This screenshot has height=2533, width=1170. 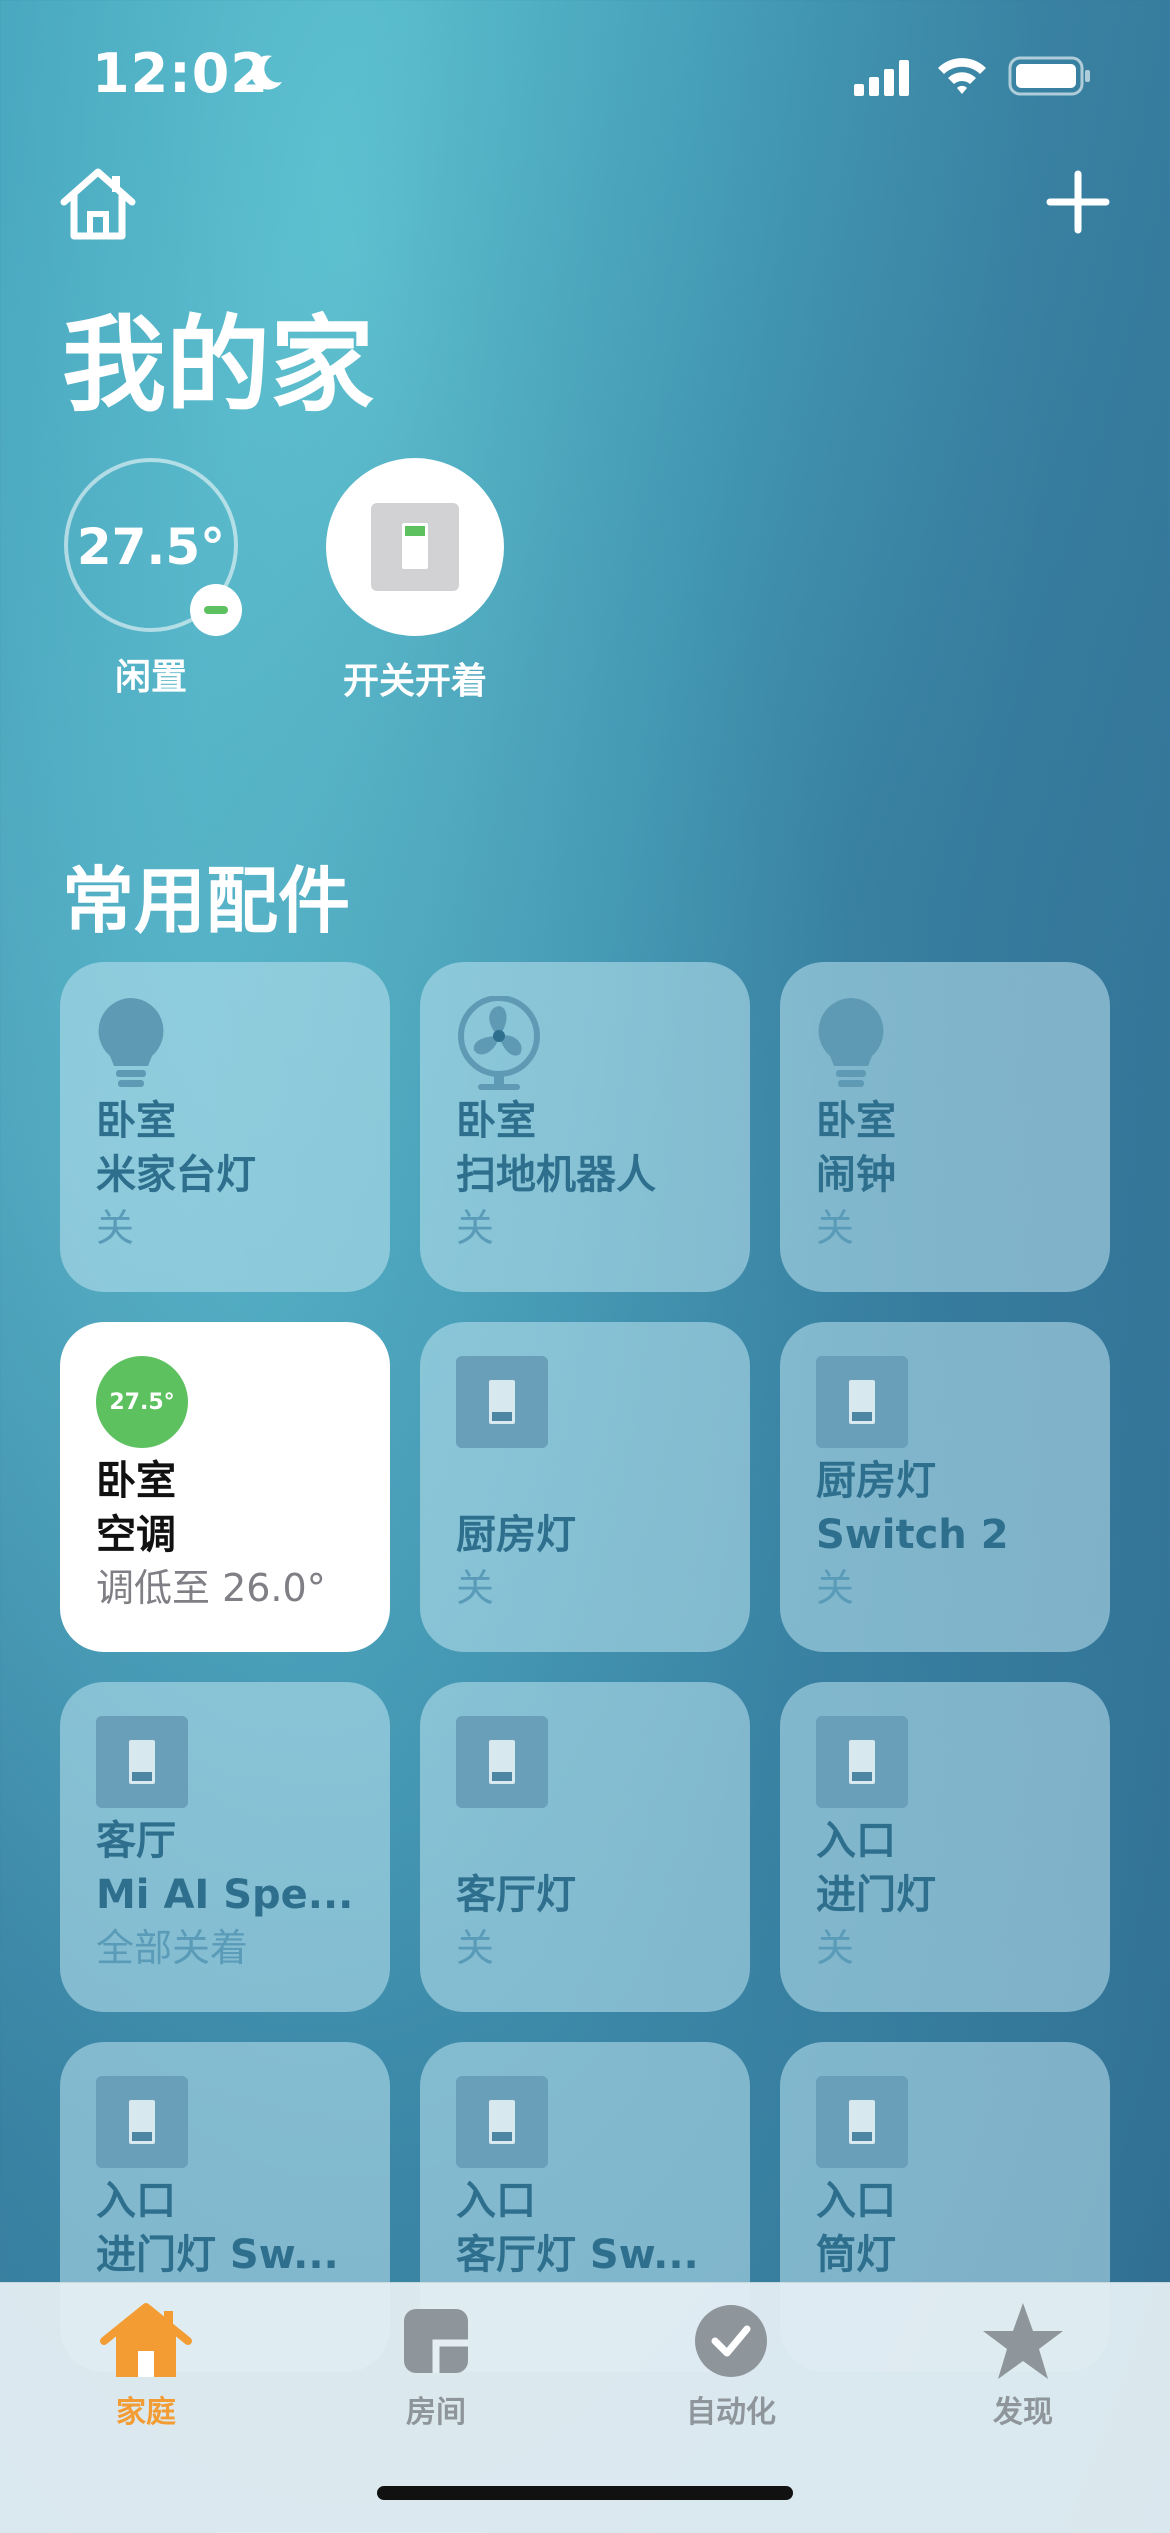 I want to click on tile-name: Switch 2, so click(x=912, y=1535).